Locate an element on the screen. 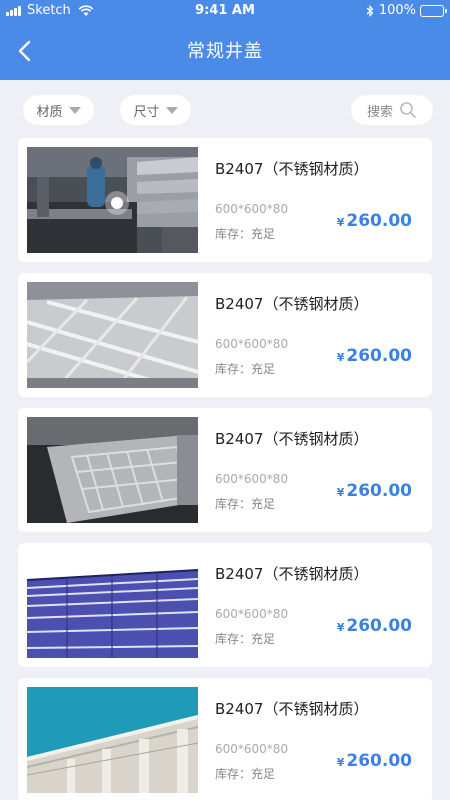 This screenshot has height=800, width=450. material-filter-button: 材质 is located at coordinates (58, 110).